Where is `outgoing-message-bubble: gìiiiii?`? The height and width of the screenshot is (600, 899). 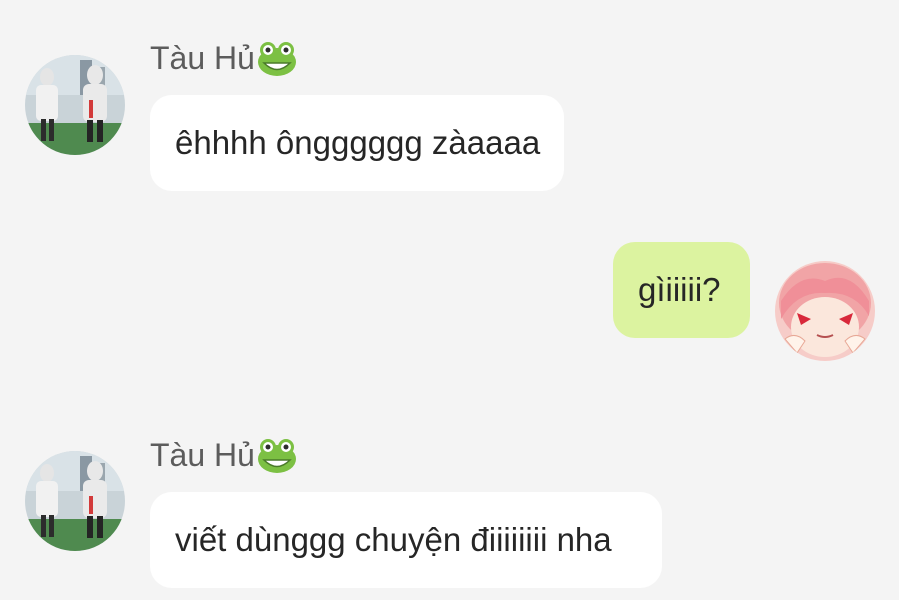
outgoing-message-bubble: gìiiiii? is located at coordinates (681, 290).